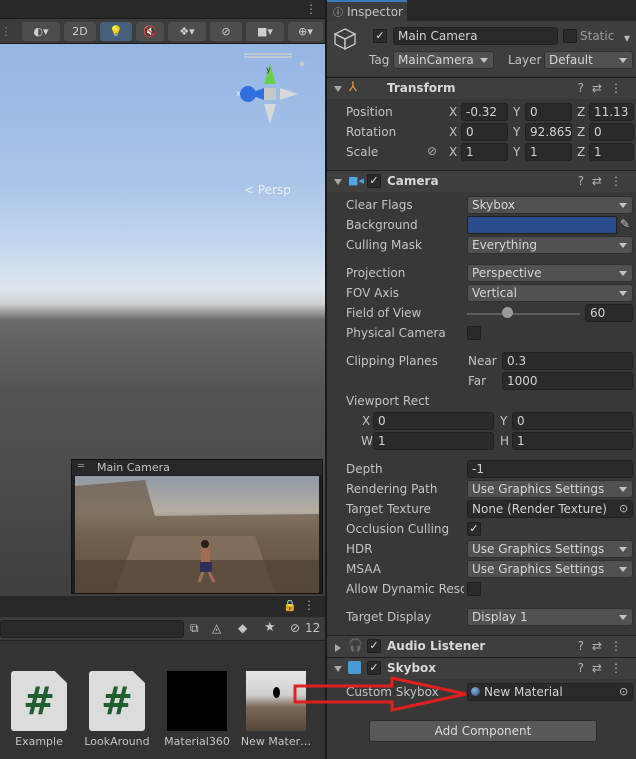 The image size is (636, 759). Describe the element at coordinates (550, 549) in the screenshot. I see `hdr-dropdown: Use Graphics Settings` at that location.